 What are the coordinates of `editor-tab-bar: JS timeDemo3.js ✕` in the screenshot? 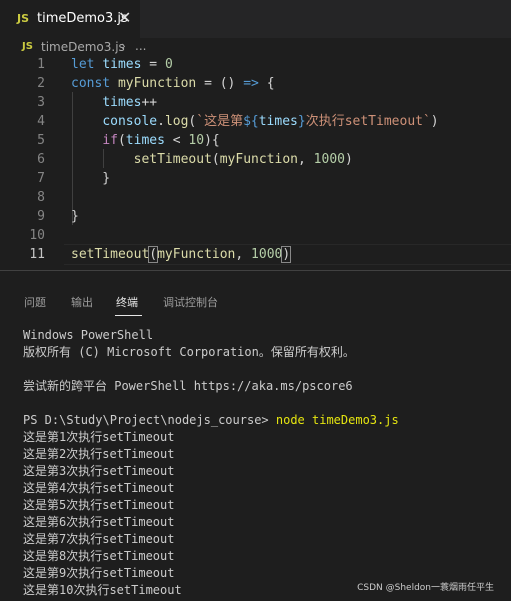 It's located at (255, 19).